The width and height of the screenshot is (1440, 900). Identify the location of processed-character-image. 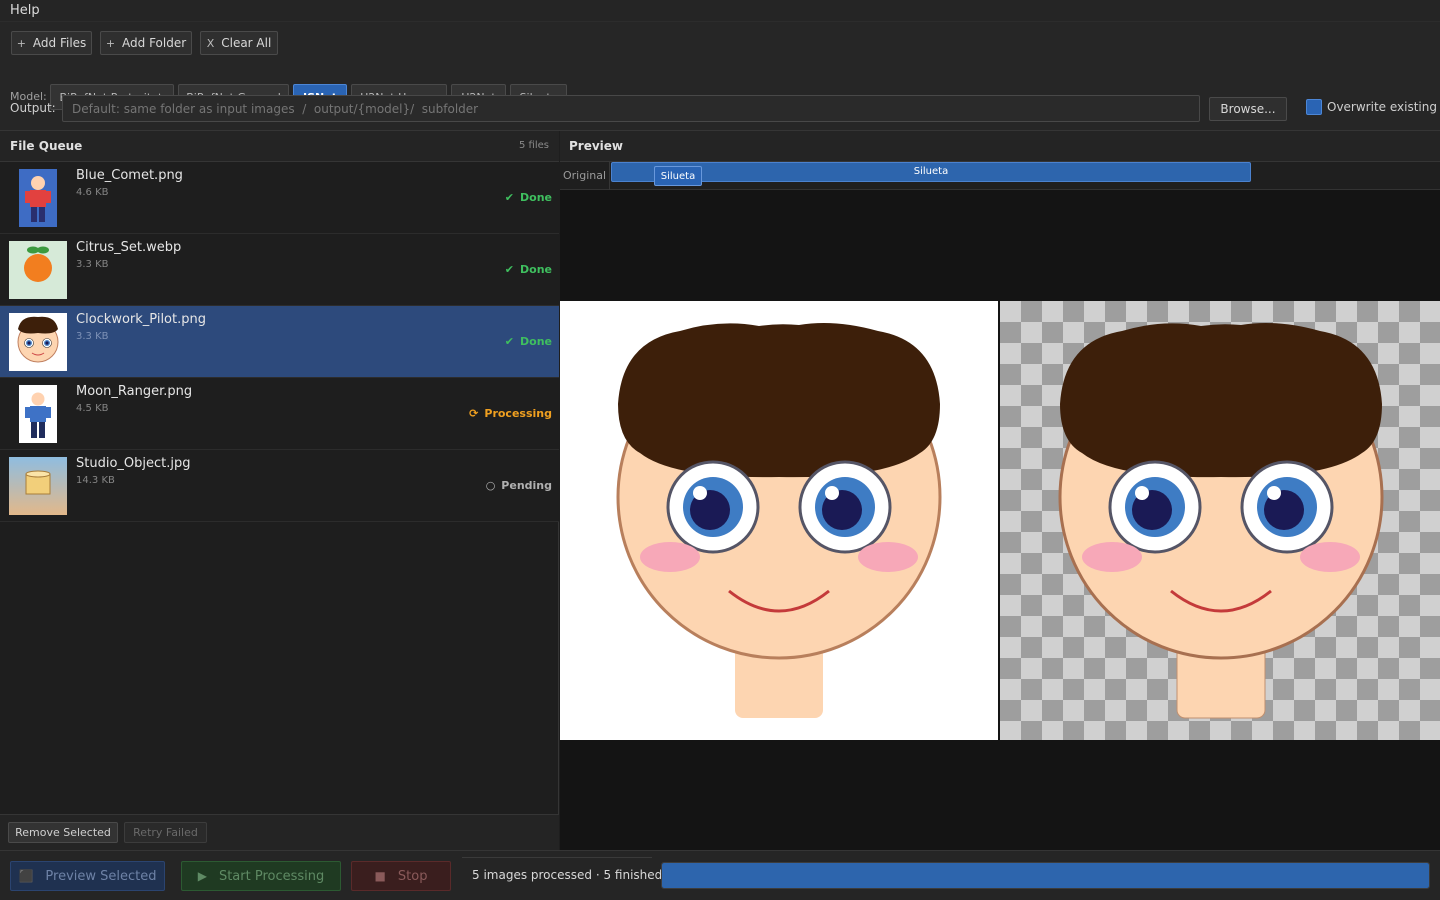
(1221, 521).